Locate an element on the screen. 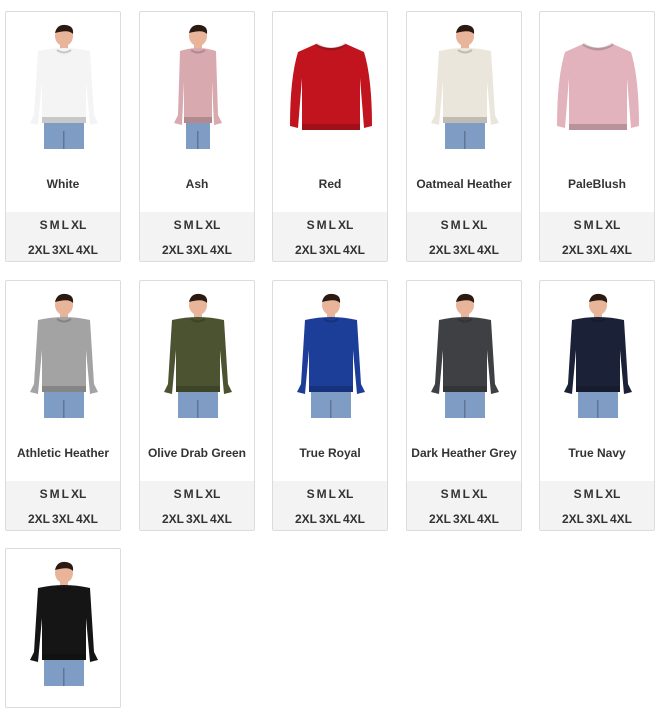  product-card: PaleBlush S M L XL 2XL 3XL 4XL is located at coordinates (597, 136).